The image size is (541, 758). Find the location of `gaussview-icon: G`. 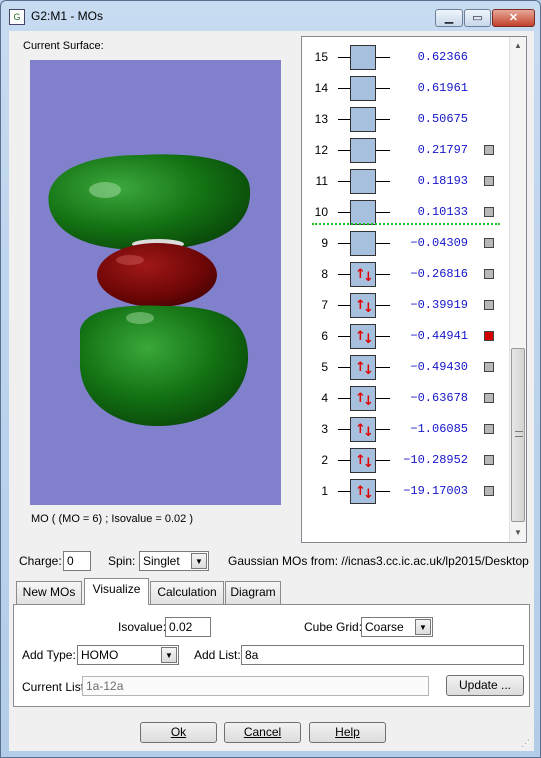

gaussview-icon: G is located at coordinates (17, 17).